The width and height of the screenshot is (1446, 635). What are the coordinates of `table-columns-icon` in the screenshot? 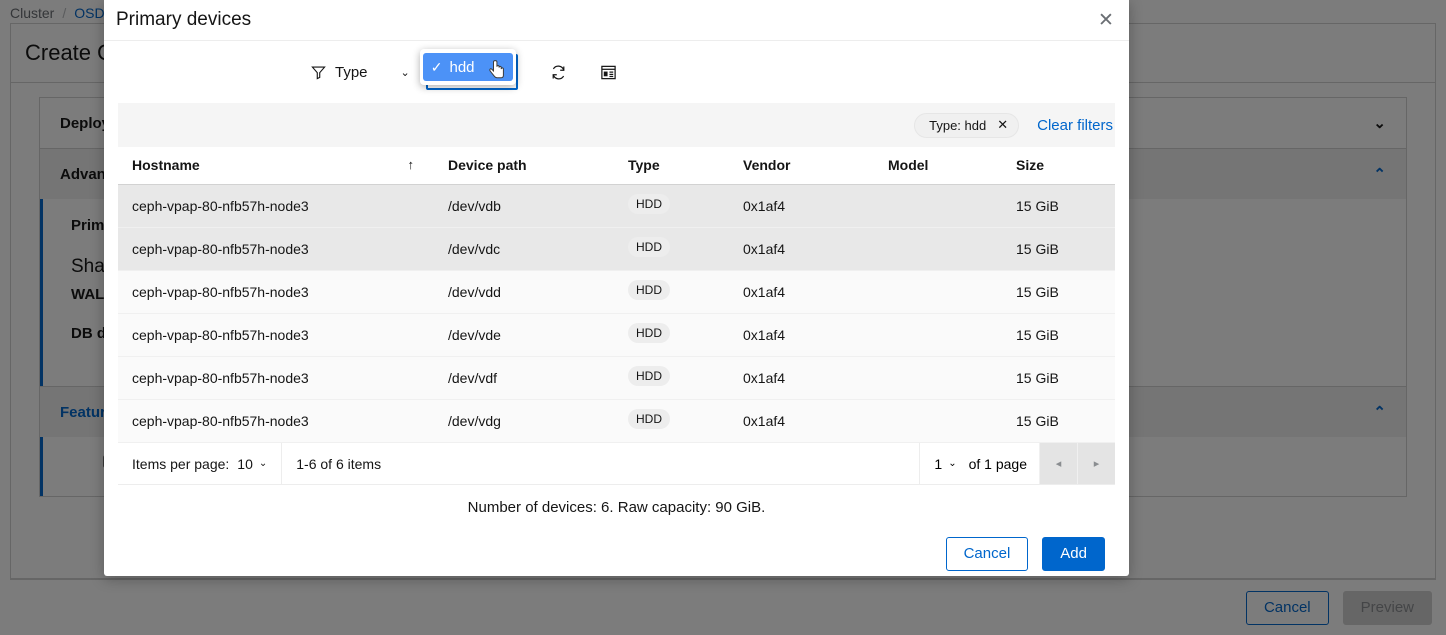 It's located at (609, 72).